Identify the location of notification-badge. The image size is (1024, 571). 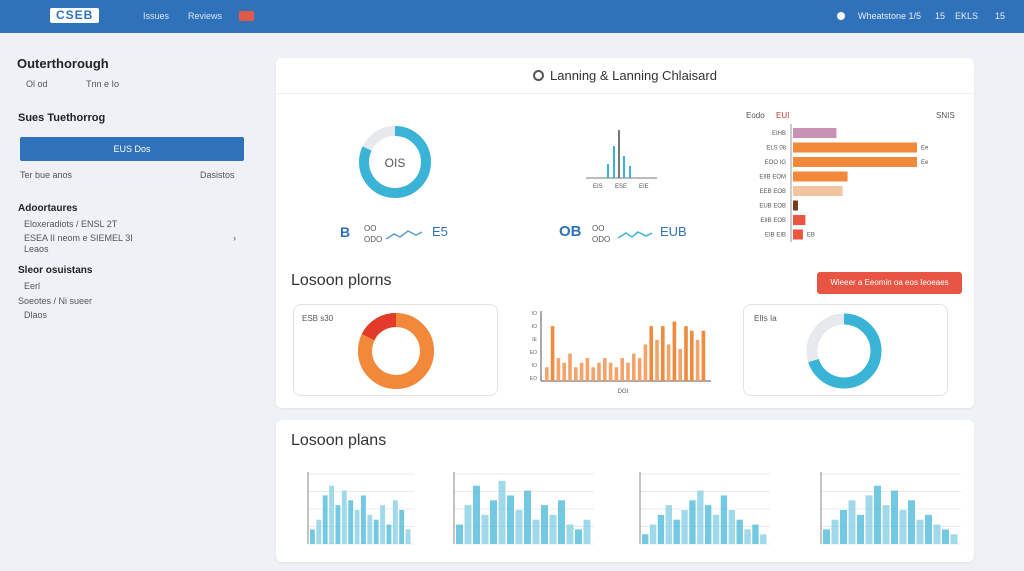
(246, 16).